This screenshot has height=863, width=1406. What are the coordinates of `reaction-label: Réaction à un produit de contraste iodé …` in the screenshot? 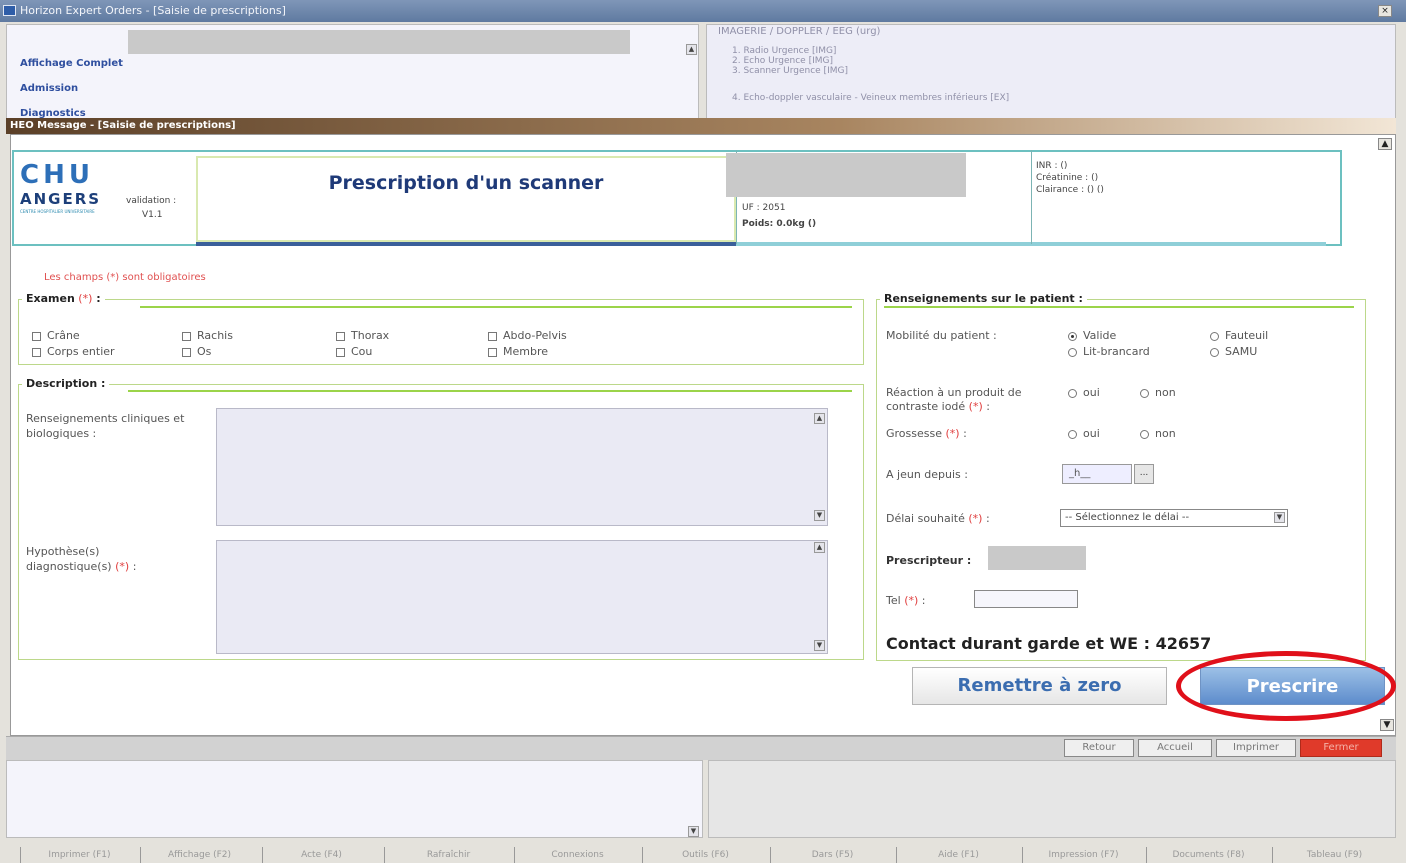 It's located at (954, 399).